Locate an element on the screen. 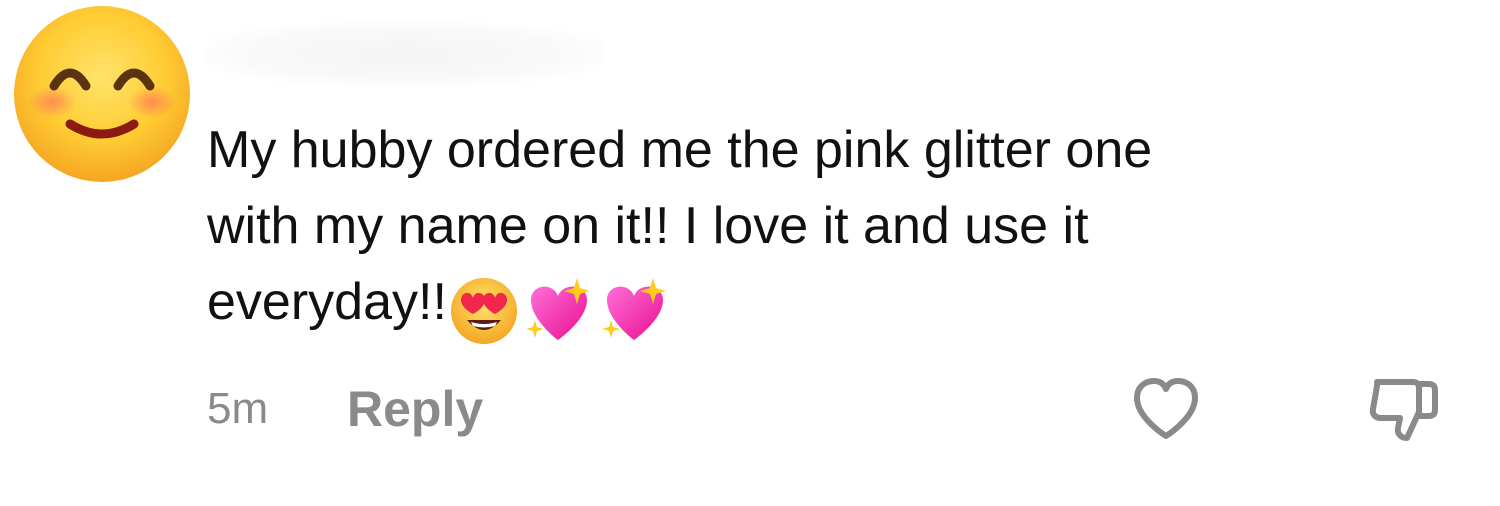 This screenshot has height=506, width=1500. reply-button: Reply is located at coordinates (415, 409).